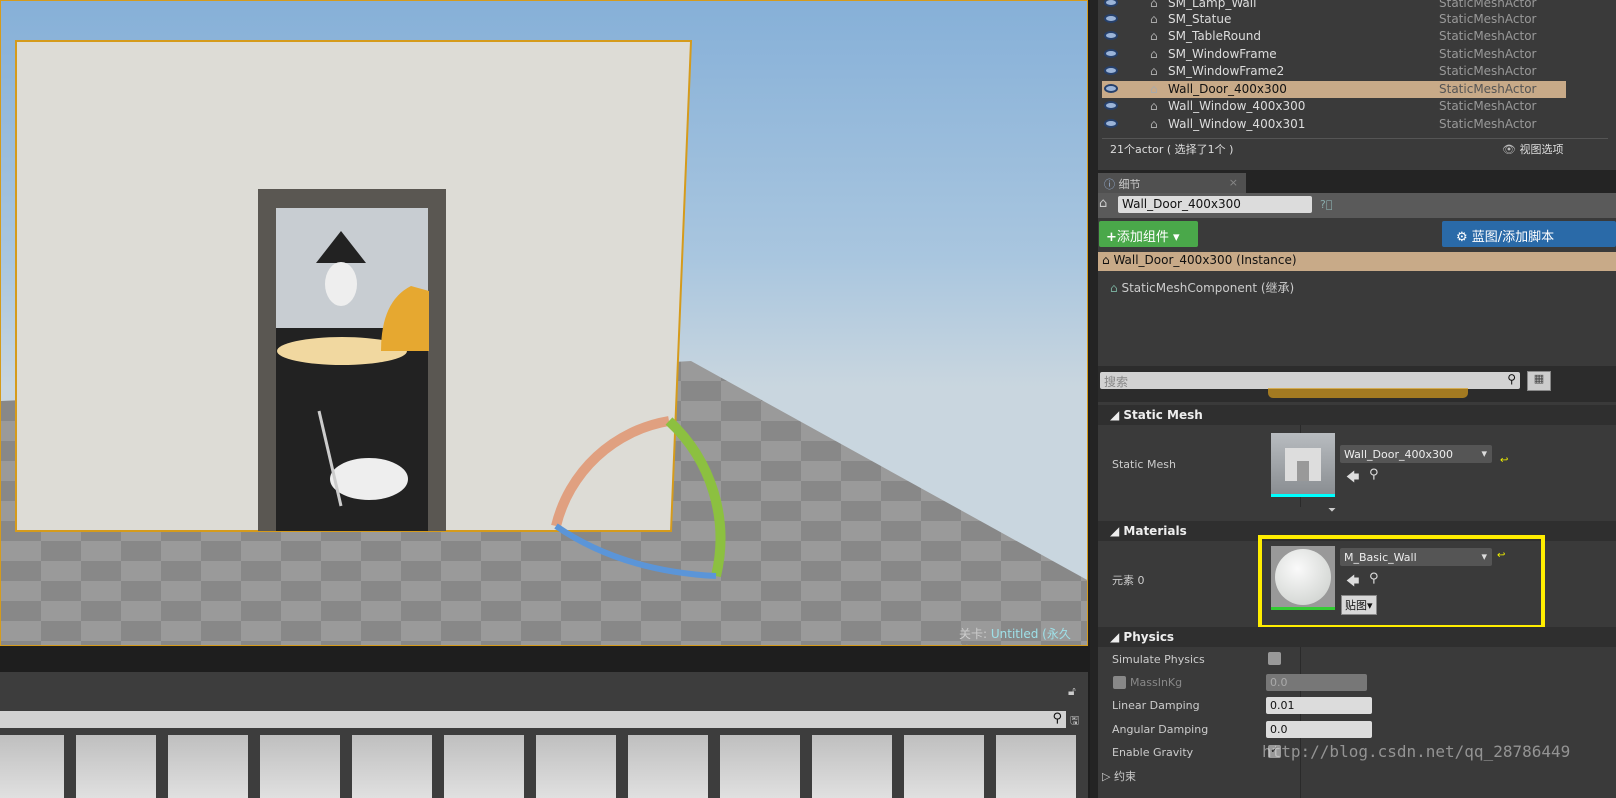 This screenshot has height=798, width=1616. Describe the element at coordinates (1172, 149) in the screenshot. I see `actor-count: 21个actor ( 选择了1个 )` at that location.